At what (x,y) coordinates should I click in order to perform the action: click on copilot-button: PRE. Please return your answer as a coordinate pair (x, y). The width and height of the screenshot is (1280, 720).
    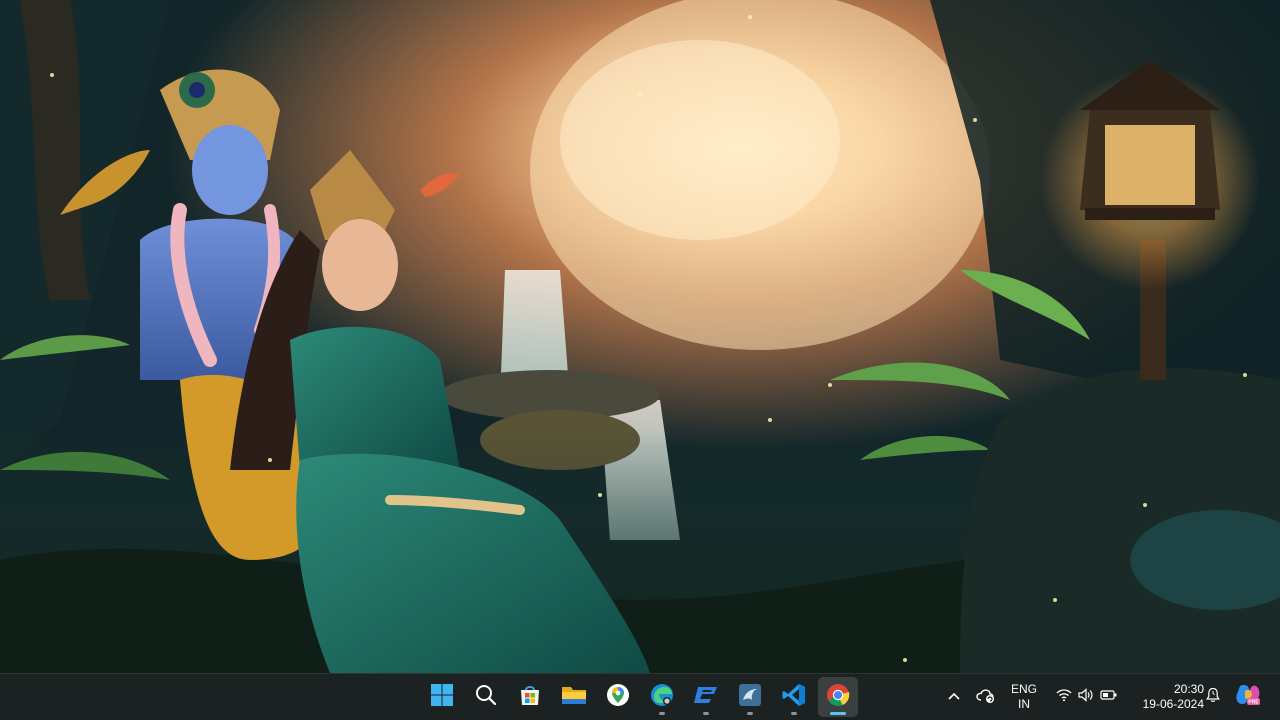
    Looking at the image, I should click on (1248, 697).